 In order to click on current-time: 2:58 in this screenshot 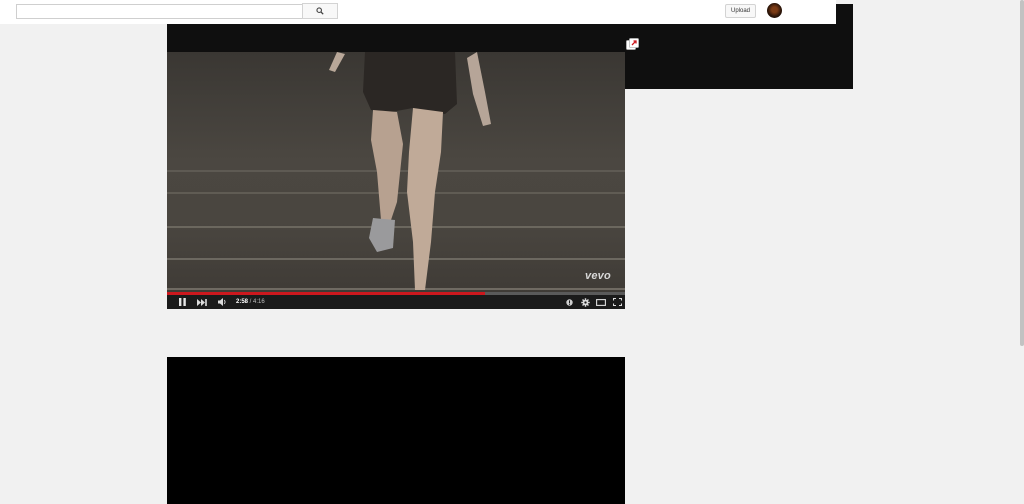, I will do `click(242, 302)`.